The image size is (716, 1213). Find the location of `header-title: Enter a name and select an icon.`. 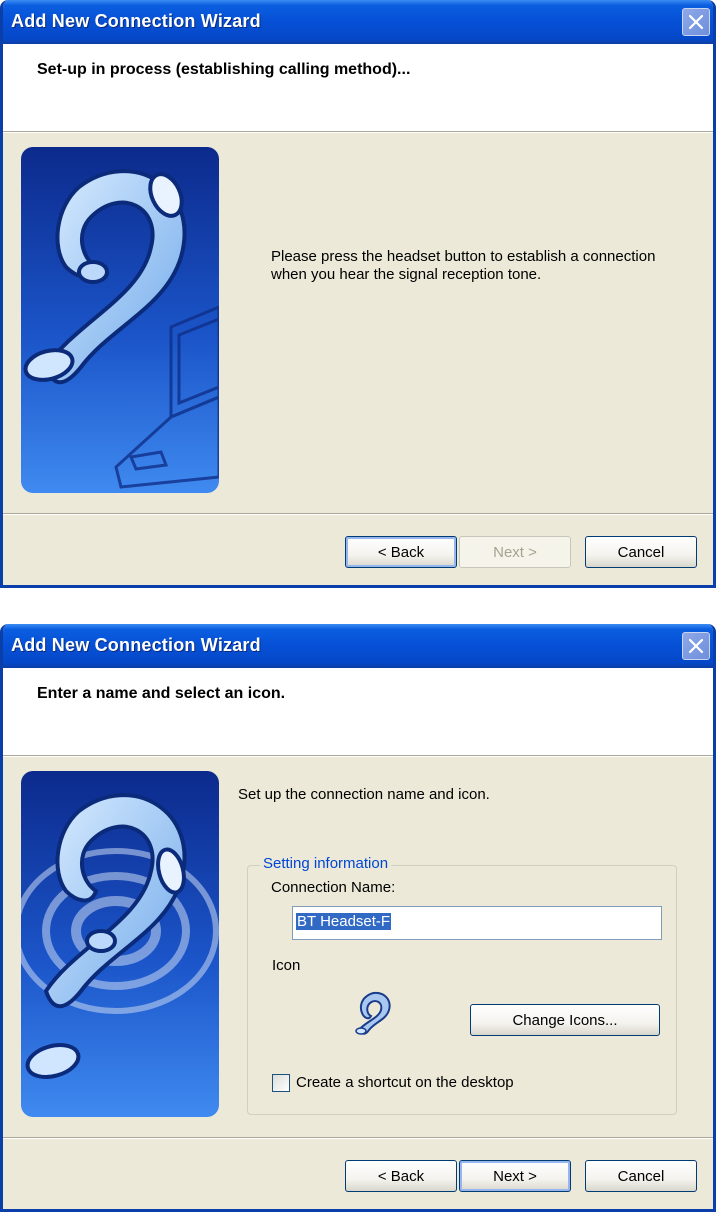

header-title: Enter a name and select an icon. is located at coordinates (161, 693).